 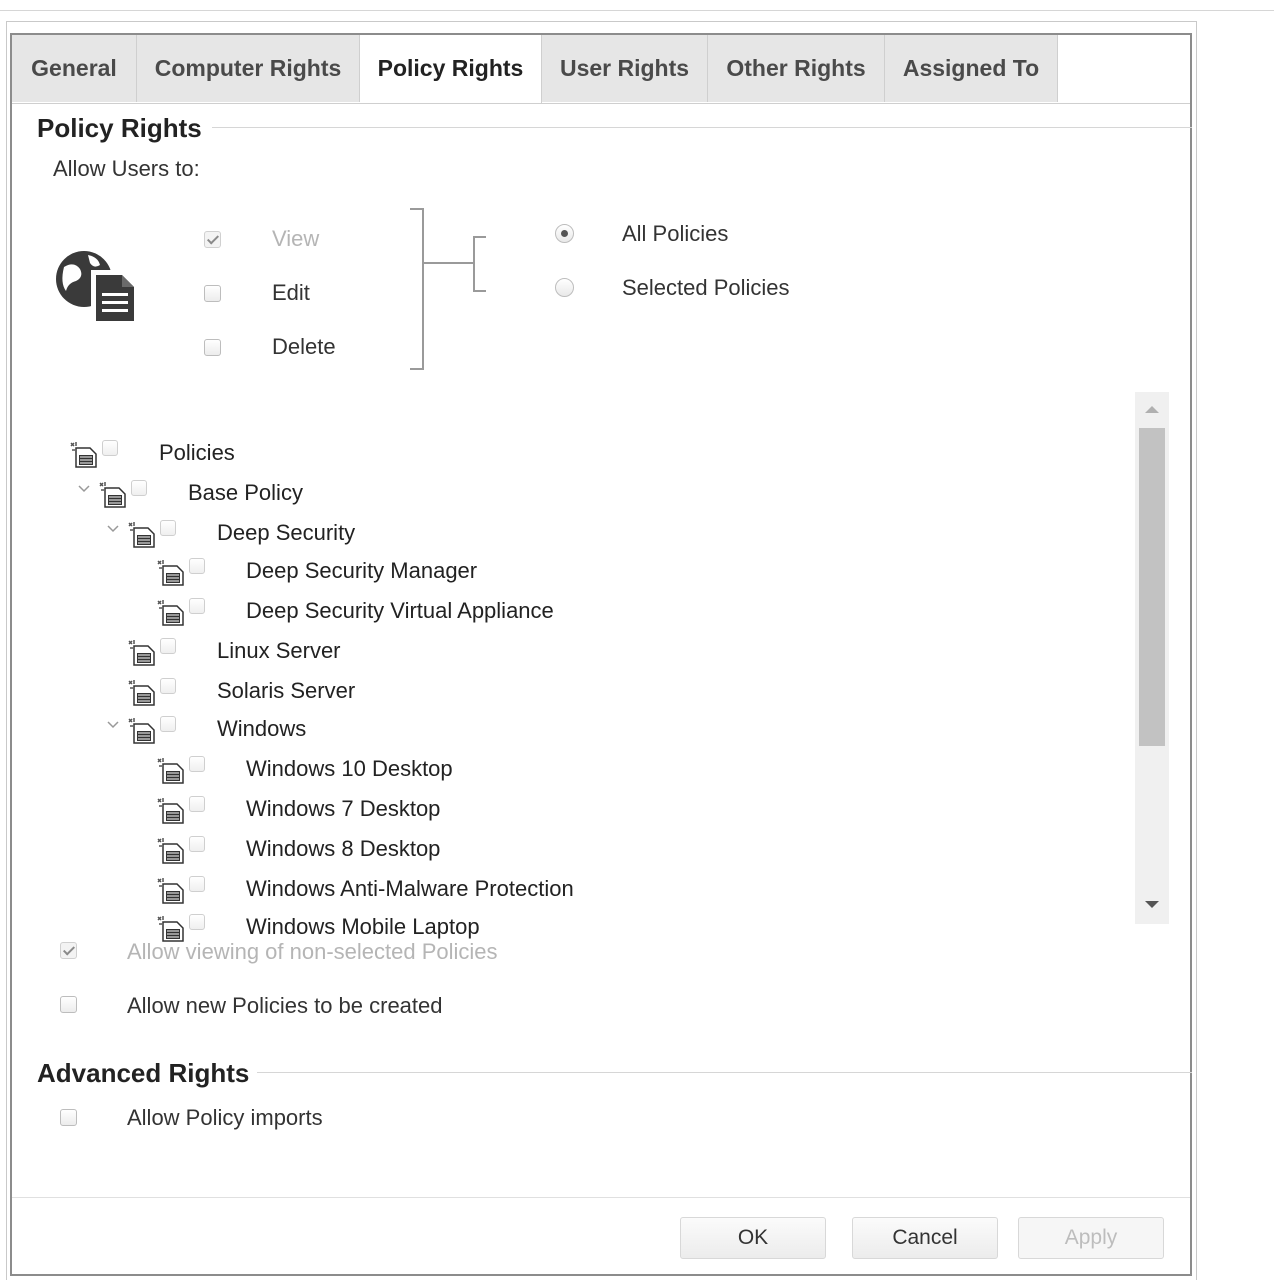 I want to click on advanced-rights-heading: Advanced Rights, so click(x=143, y=1073).